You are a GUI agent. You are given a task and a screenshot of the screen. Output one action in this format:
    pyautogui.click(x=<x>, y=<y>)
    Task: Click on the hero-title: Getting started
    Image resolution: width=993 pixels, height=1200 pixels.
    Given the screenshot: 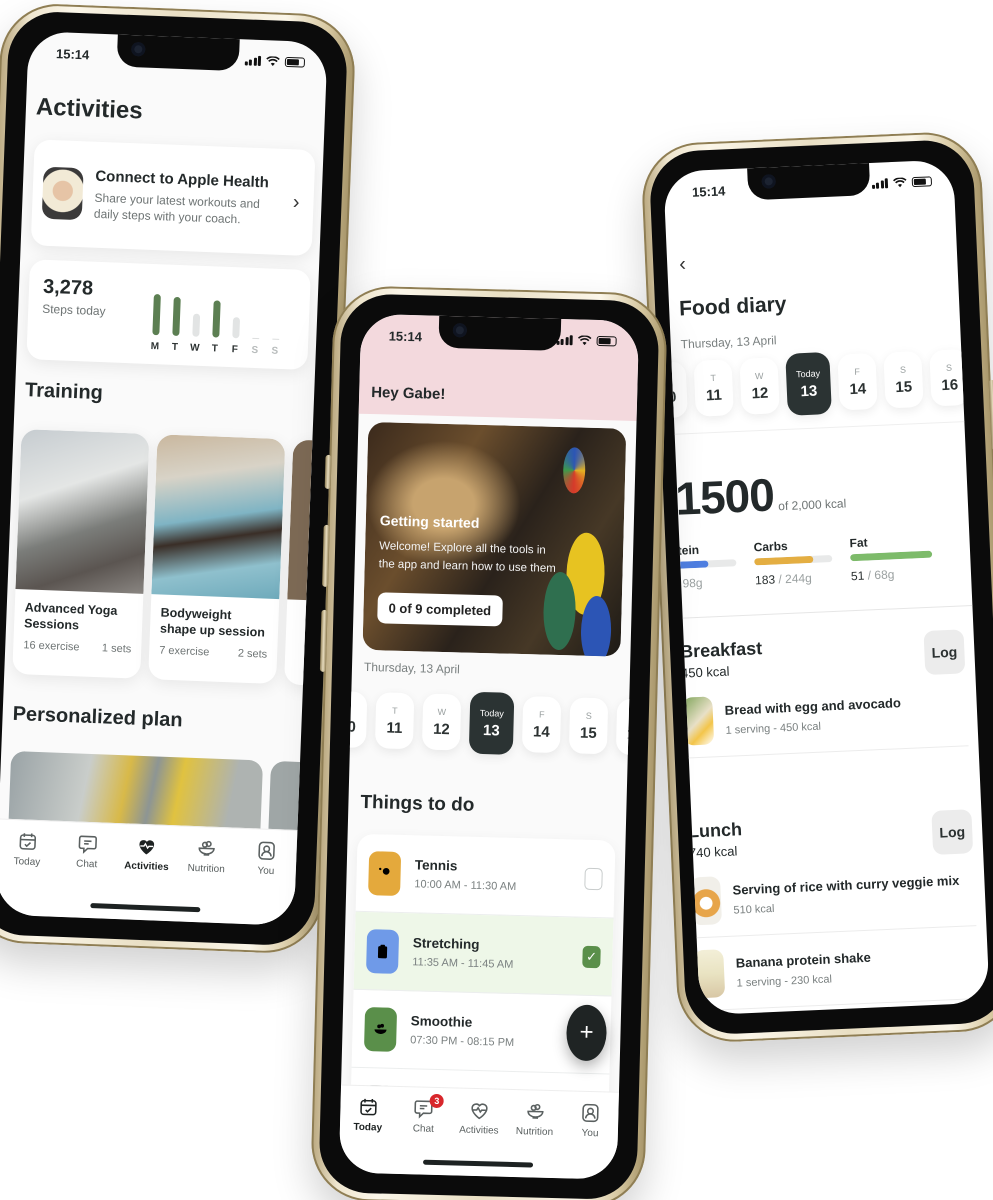 What is the action you would take?
    pyautogui.click(x=429, y=521)
    